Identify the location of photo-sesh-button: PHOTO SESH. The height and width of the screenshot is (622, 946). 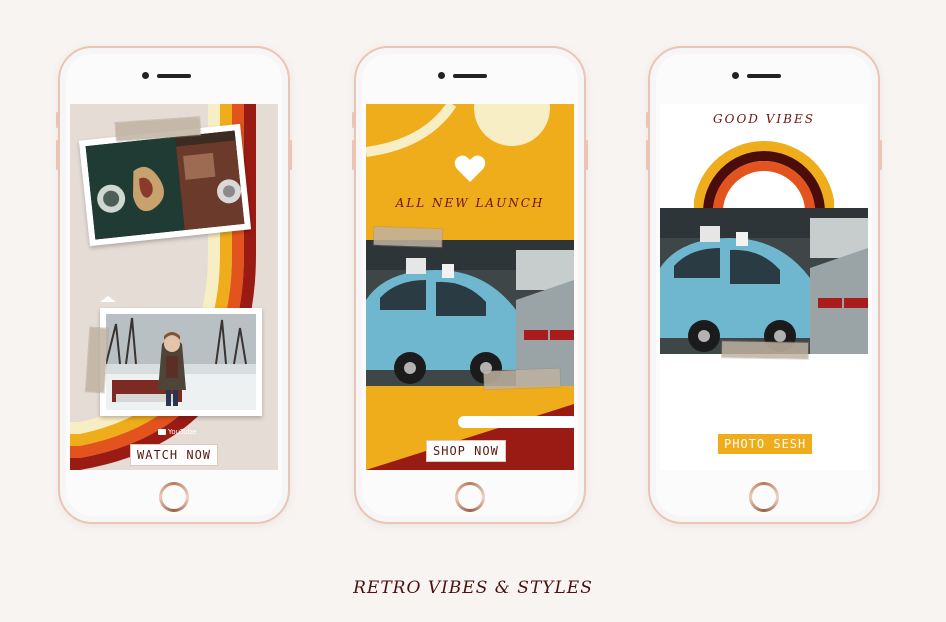
(765, 444).